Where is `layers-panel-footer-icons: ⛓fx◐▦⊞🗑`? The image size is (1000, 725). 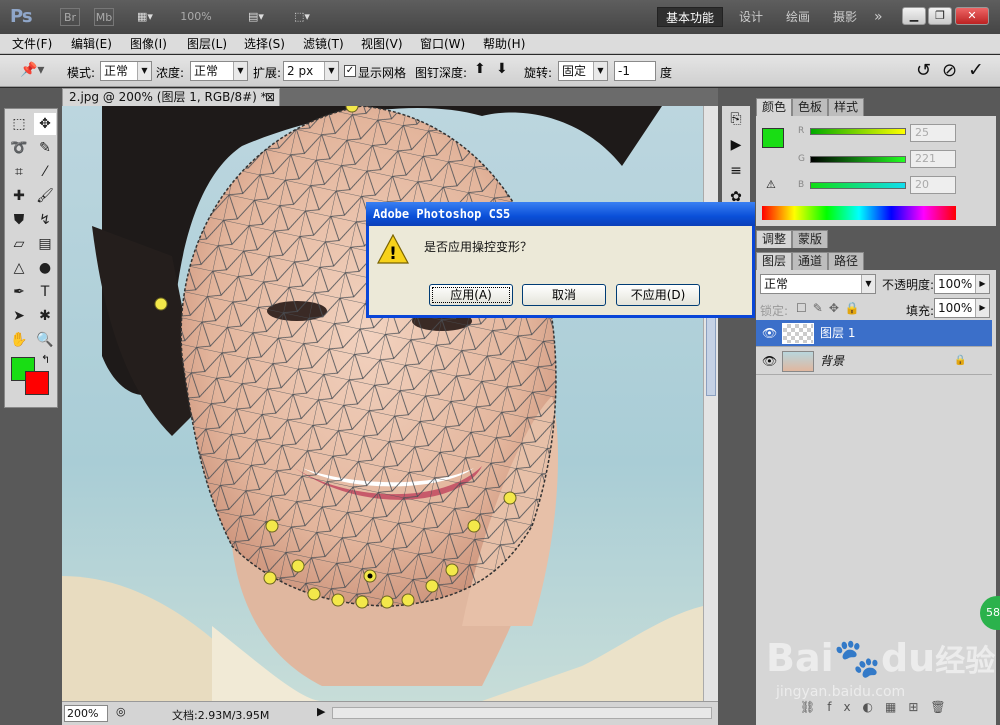 layers-panel-footer-icons: ⛓fx◐▦⊞🗑 is located at coordinates (879, 707).